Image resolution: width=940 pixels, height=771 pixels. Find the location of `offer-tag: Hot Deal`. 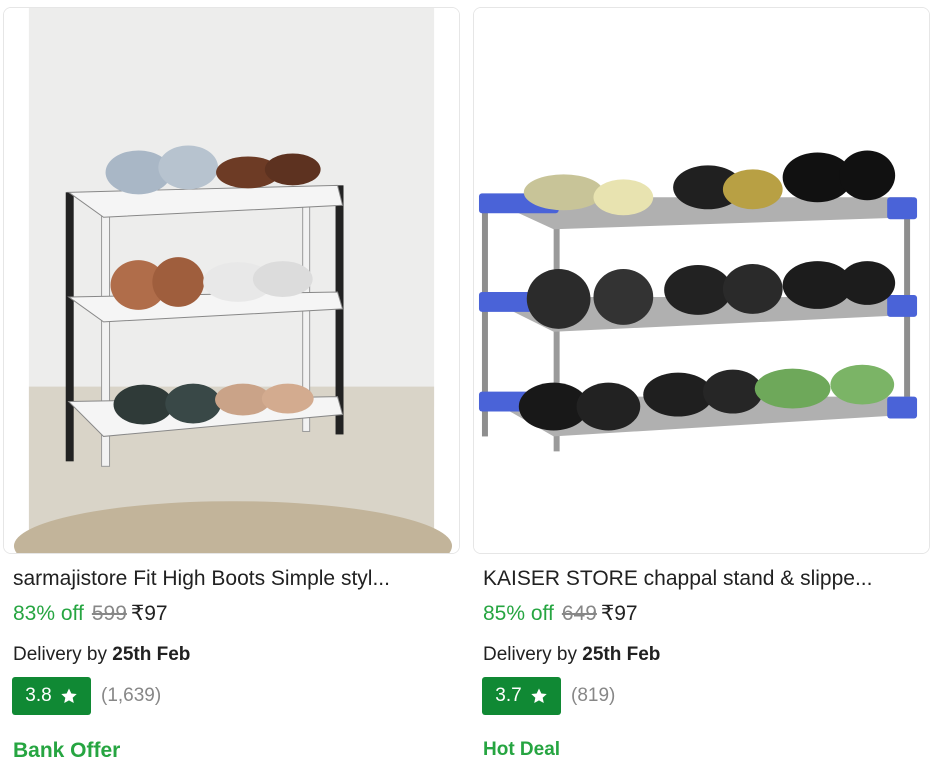

offer-tag: Hot Deal is located at coordinates (522, 749).